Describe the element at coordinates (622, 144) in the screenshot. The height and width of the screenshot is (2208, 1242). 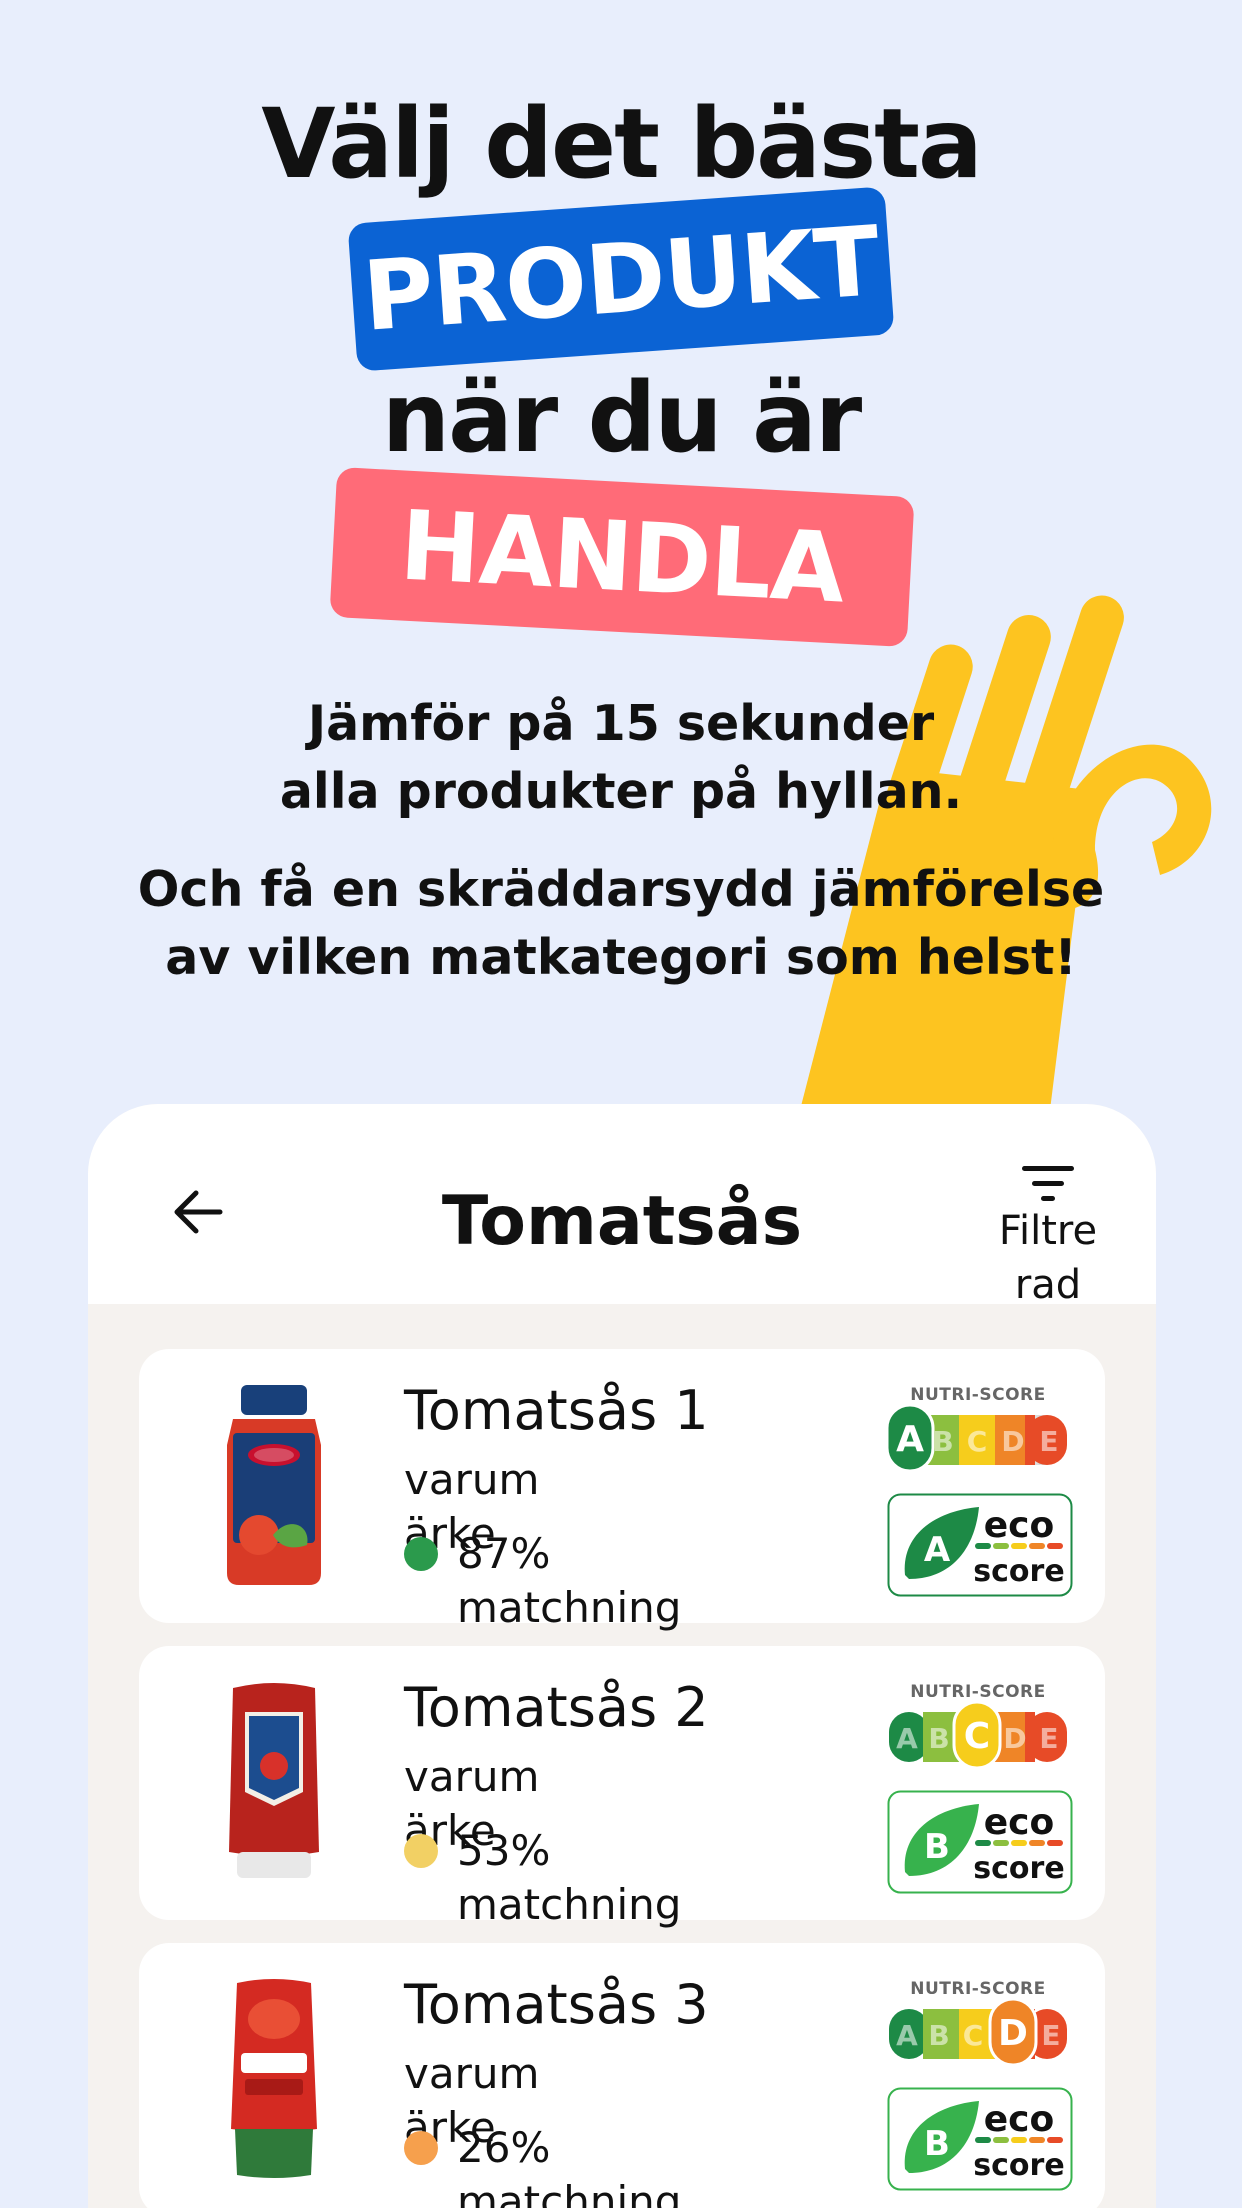
I see `hero-line-1: Välj det bästa` at that location.